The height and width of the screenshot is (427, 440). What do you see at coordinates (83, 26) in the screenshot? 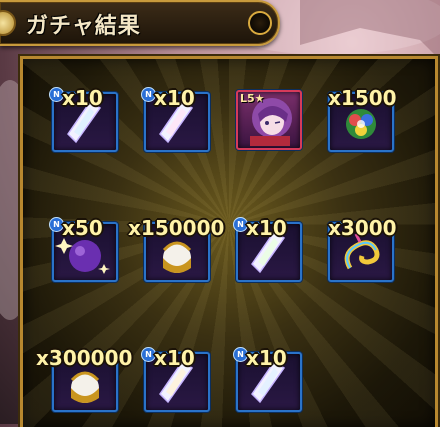
I see `page-title: ガチャ結果` at bounding box center [83, 26].